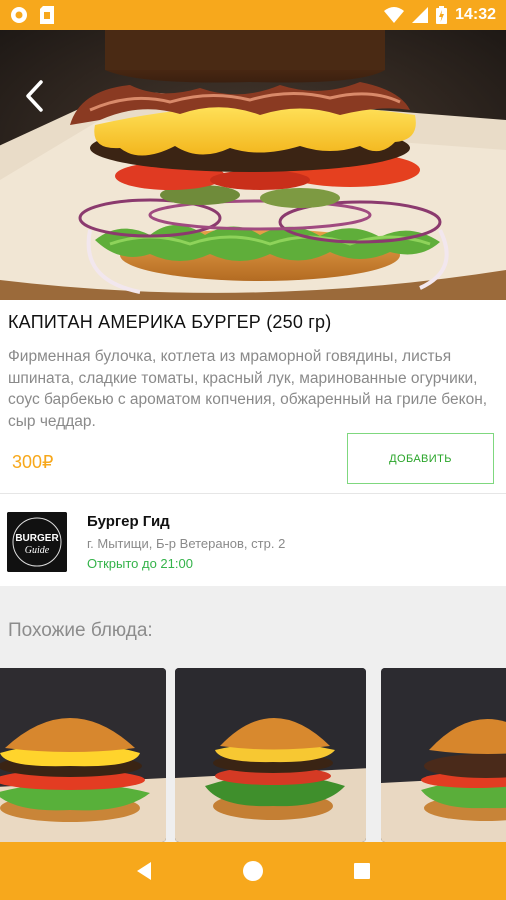 The image size is (506, 900). I want to click on status-right: 14:32, so click(440, 15).